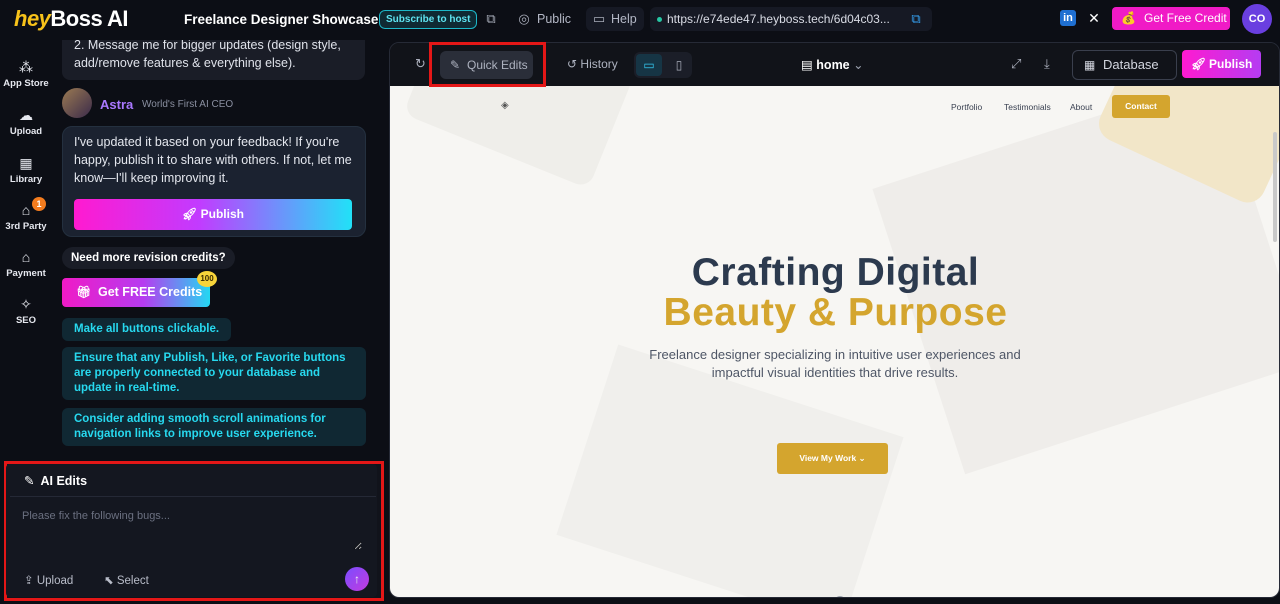 The image size is (1280, 604). Describe the element at coordinates (1094, 18) in the screenshot. I see `x-icon: ✕` at that location.